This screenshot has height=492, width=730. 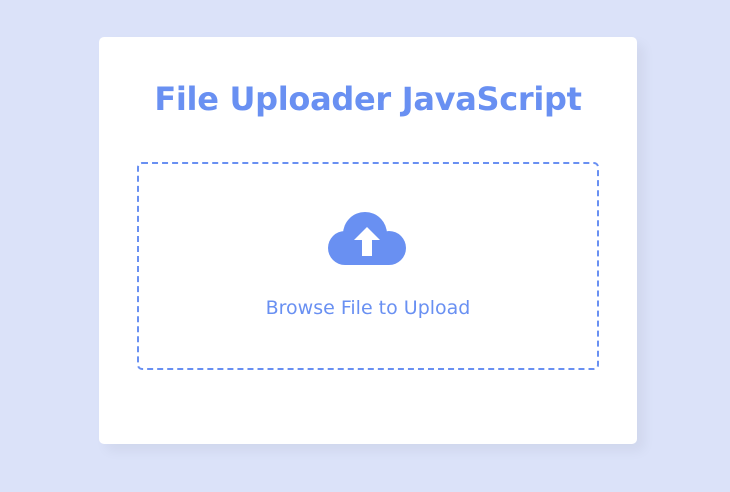 What do you see at coordinates (368, 308) in the screenshot?
I see `browse-file-label: Browse File to Upload` at bounding box center [368, 308].